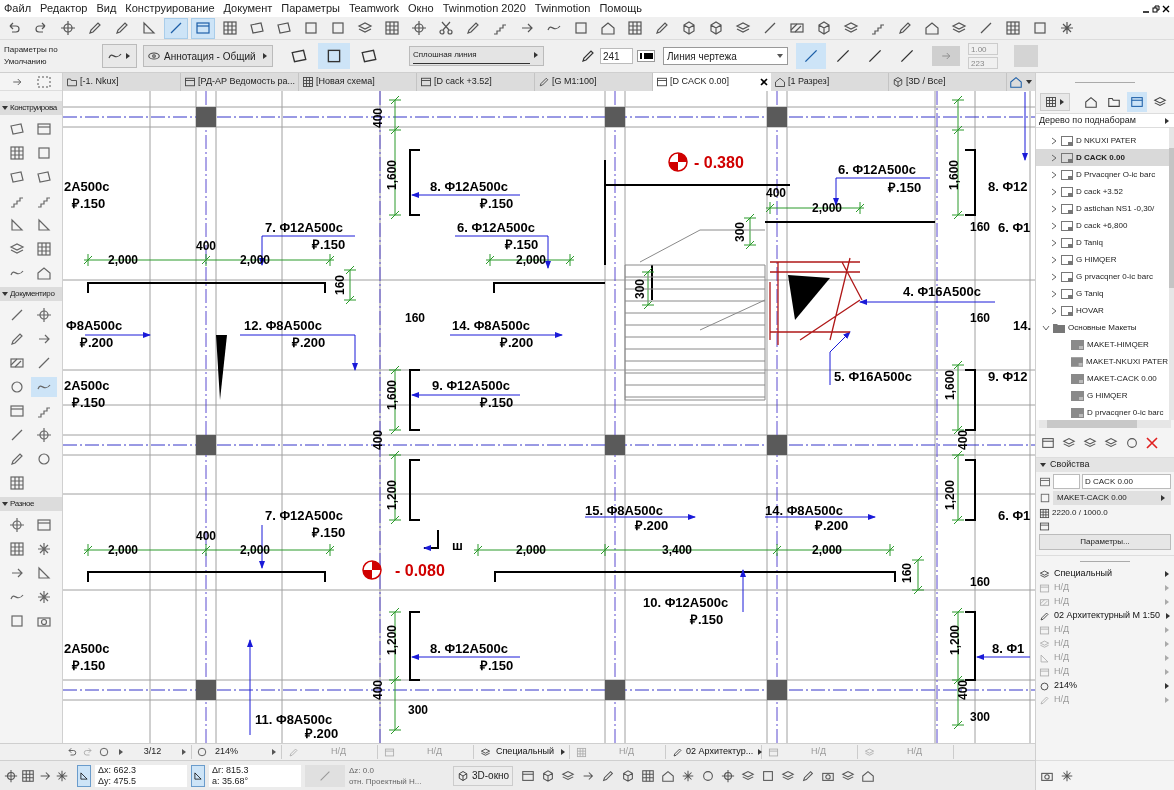 The width and height of the screenshot is (1174, 790). Describe the element at coordinates (231, 781) in the screenshot. I see `coordinate-value: a: 35.68°` at that location.